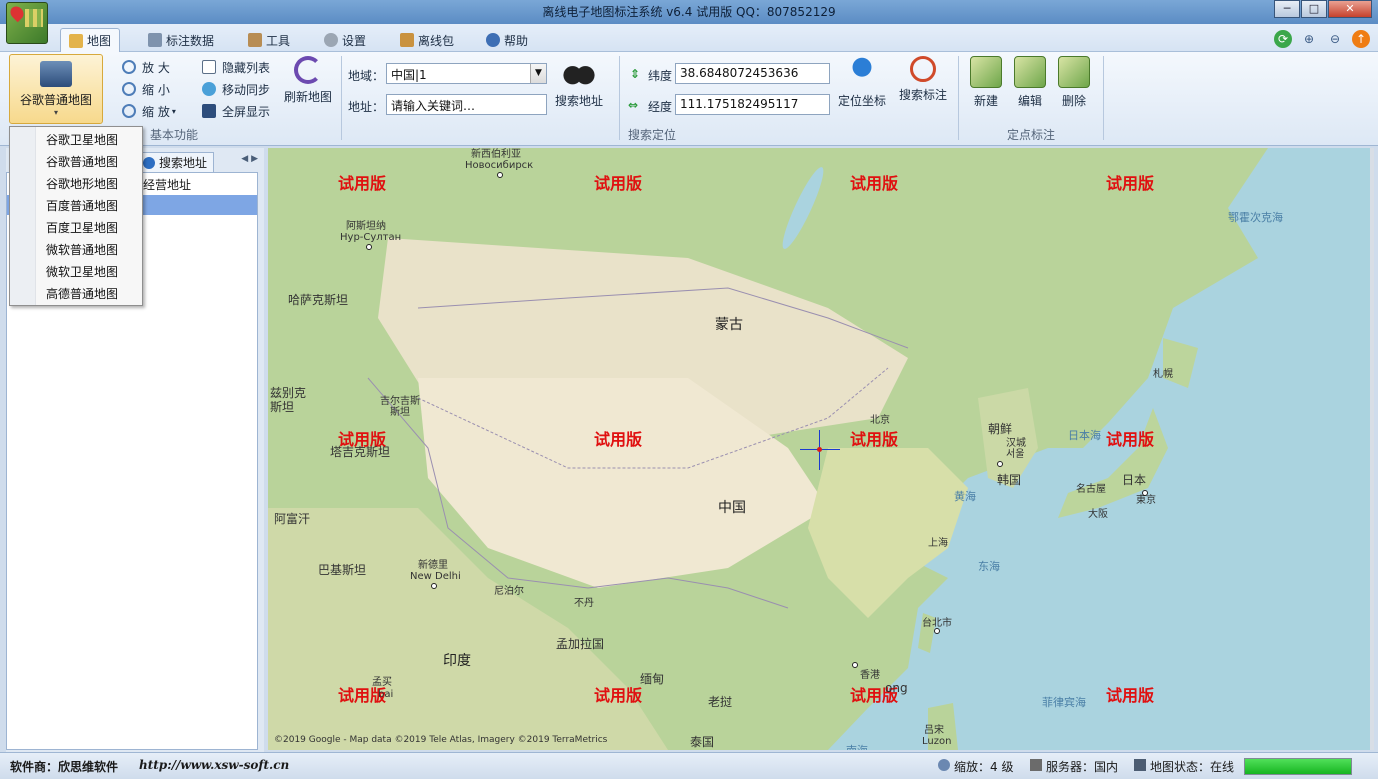 This screenshot has height=779, width=1378. I want to click on vendor-link: http://www.xsw-soft.cn, so click(214, 765).